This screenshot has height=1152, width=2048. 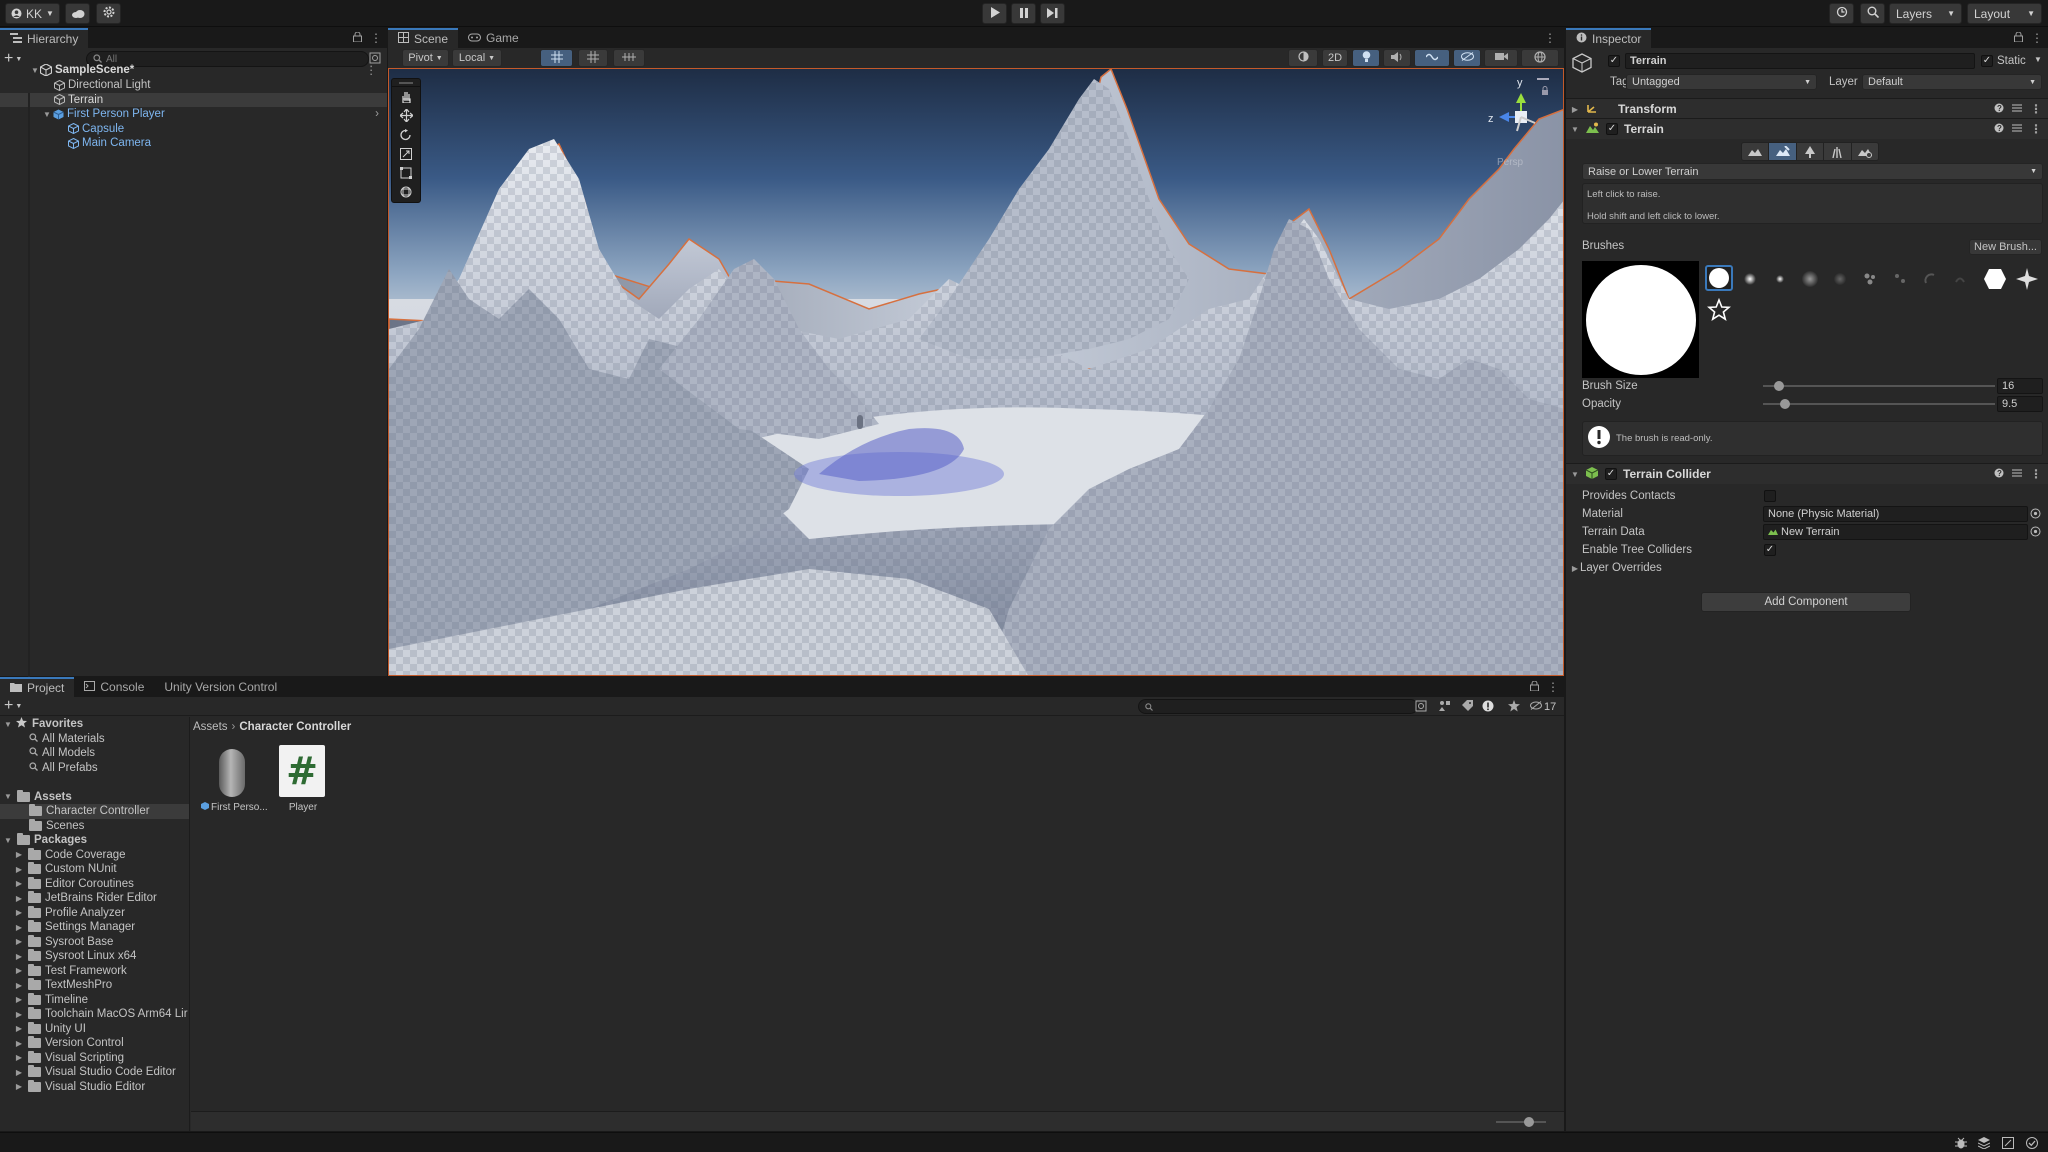 What do you see at coordinates (94, 1043) in the screenshot?
I see `package-item: ▶ Version Control` at bounding box center [94, 1043].